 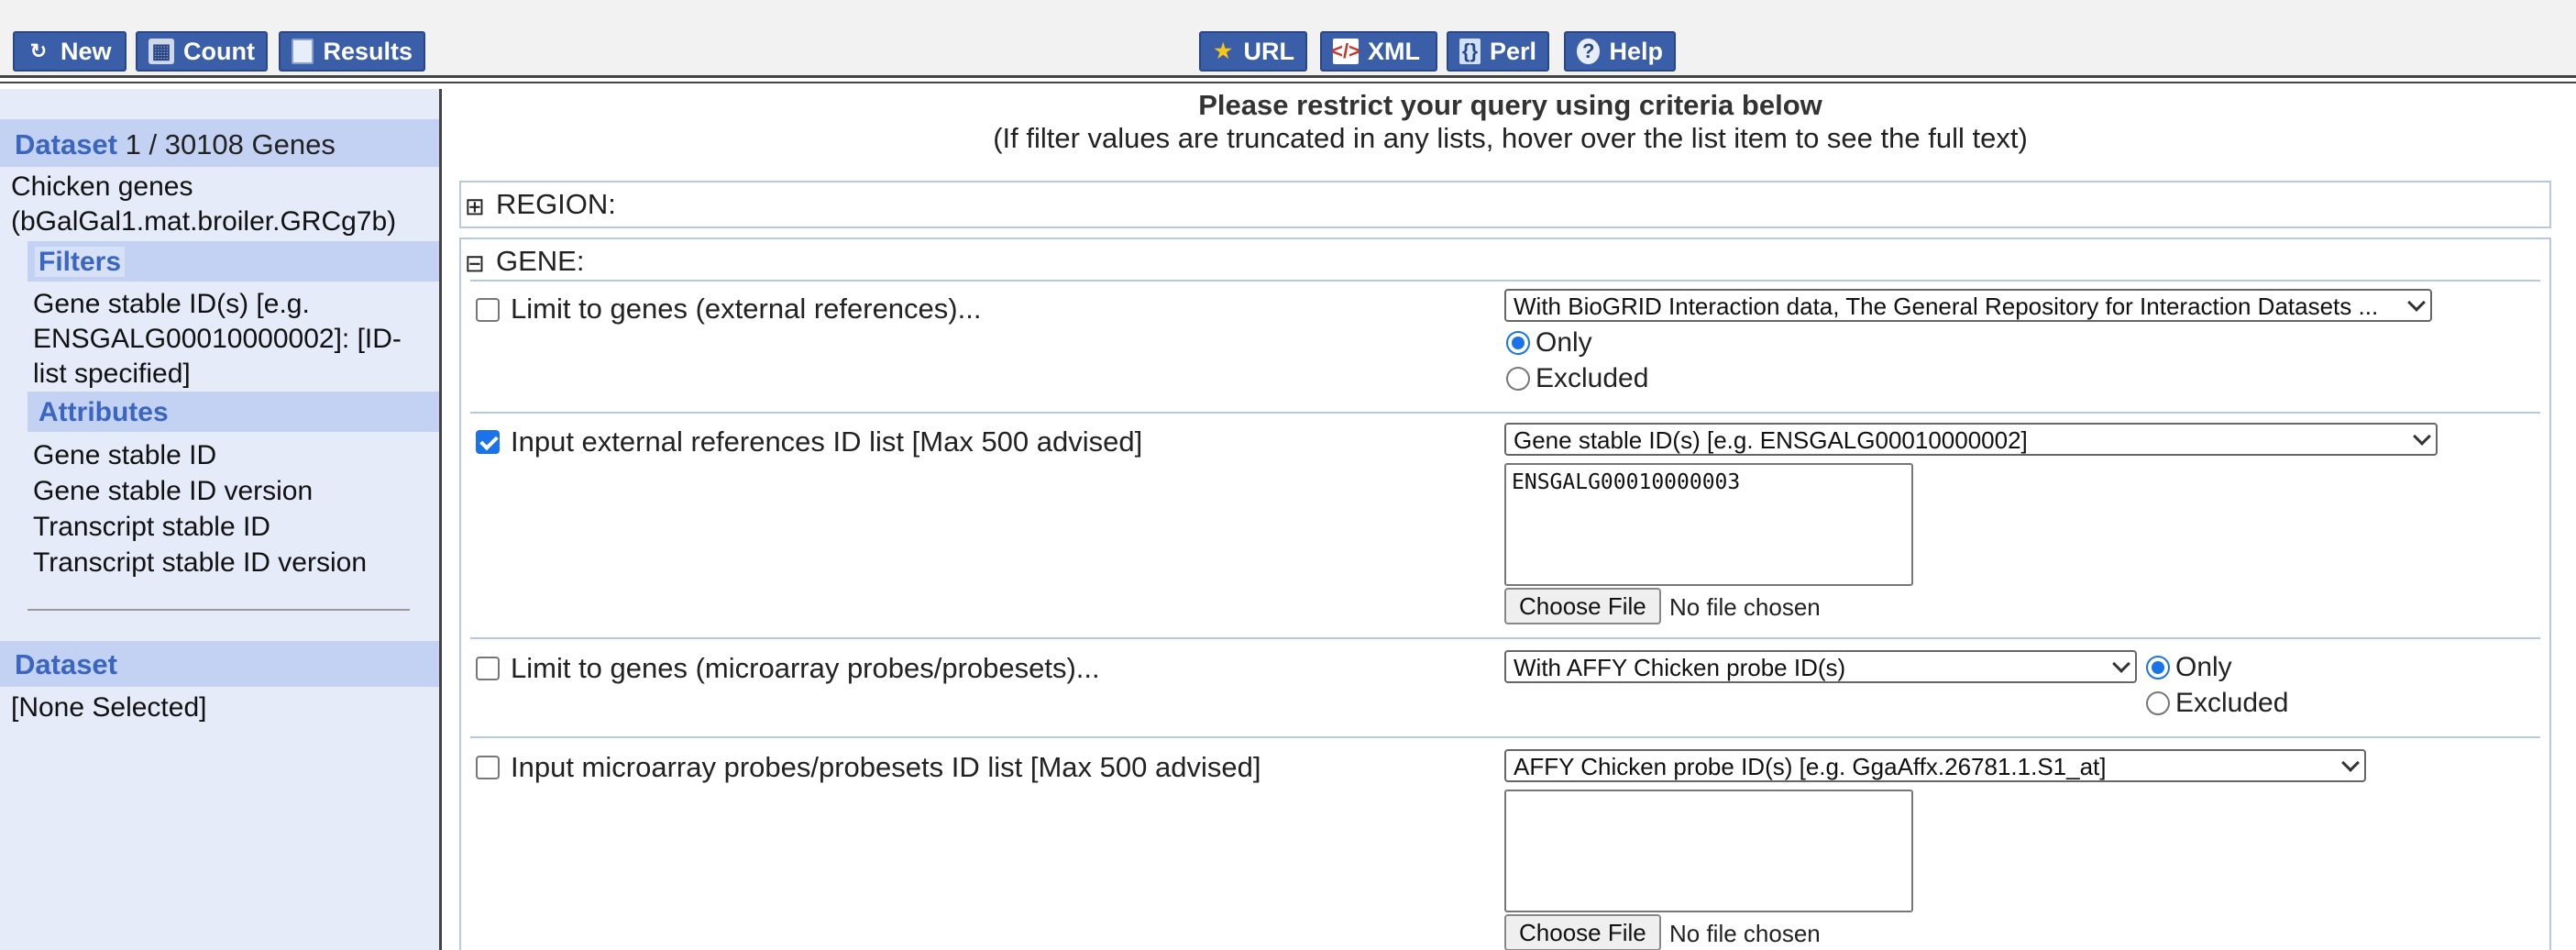 I want to click on dataset-count: 1 / 30108 Genes, so click(x=230, y=144).